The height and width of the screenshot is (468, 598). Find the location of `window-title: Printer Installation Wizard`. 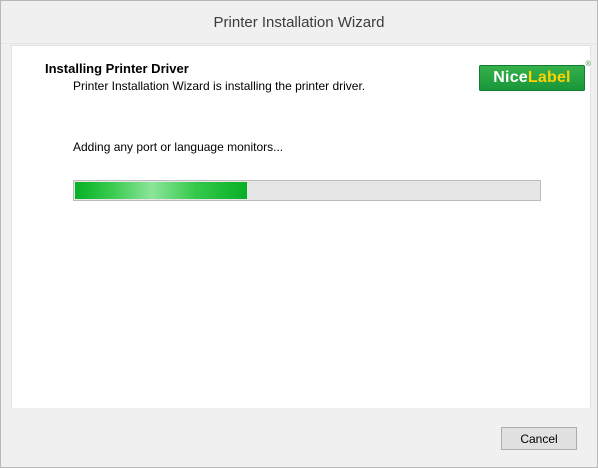

window-title: Printer Installation Wizard is located at coordinates (299, 22).